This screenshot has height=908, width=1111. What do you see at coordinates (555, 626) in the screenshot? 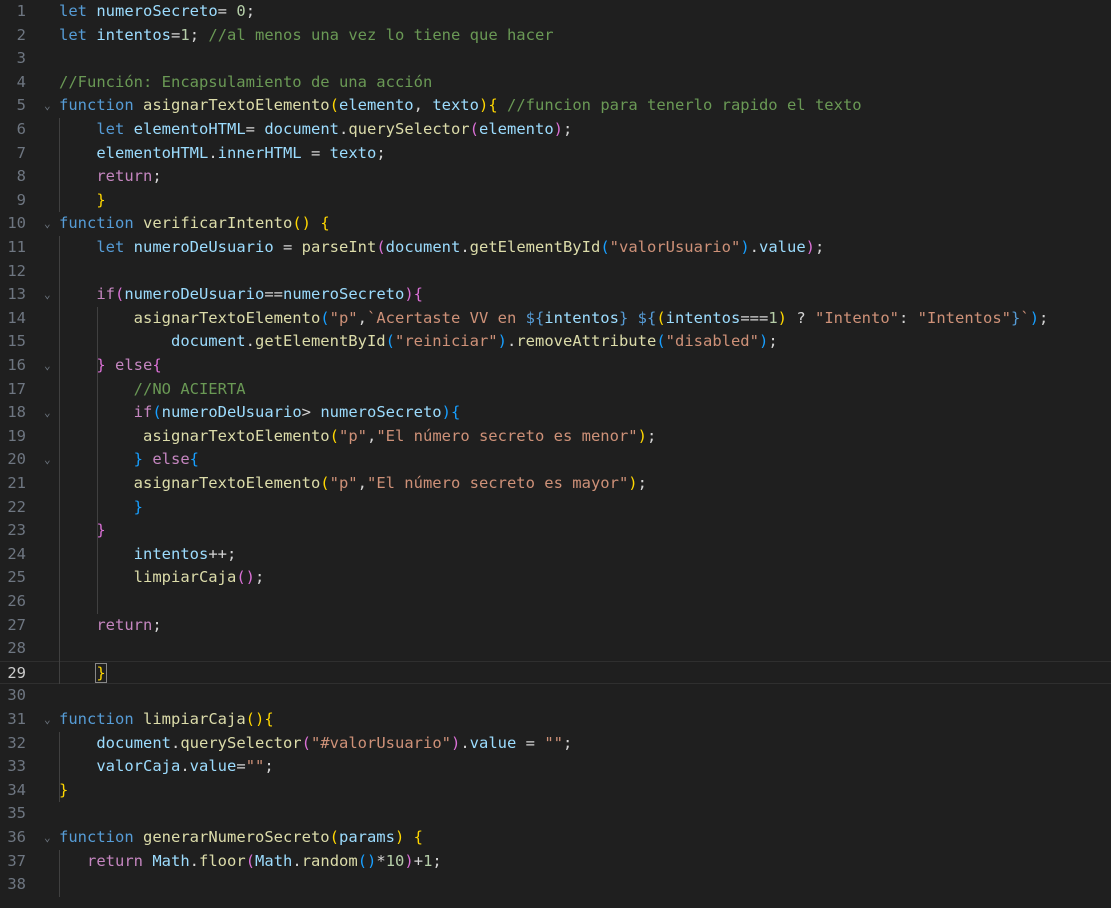
I see `code-line: 27 return;` at bounding box center [555, 626].